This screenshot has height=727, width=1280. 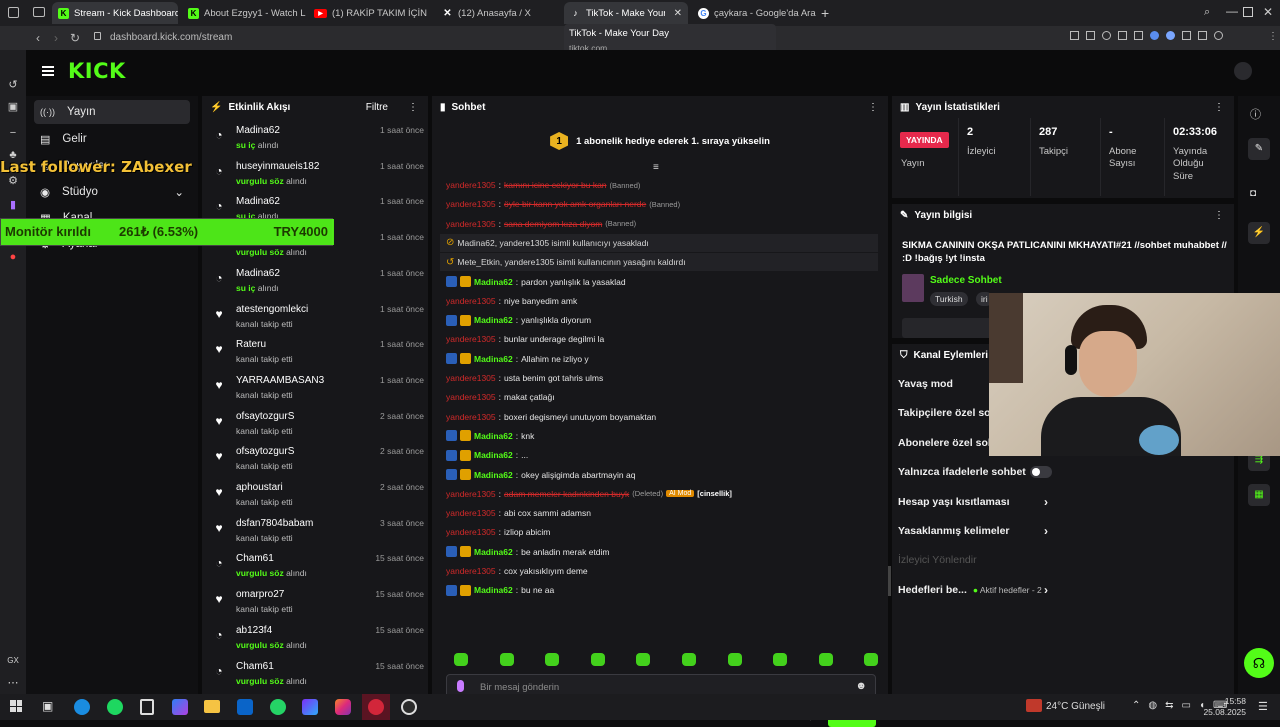 I want to click on hamburger-menu-icon, so click(x=48, y=71).